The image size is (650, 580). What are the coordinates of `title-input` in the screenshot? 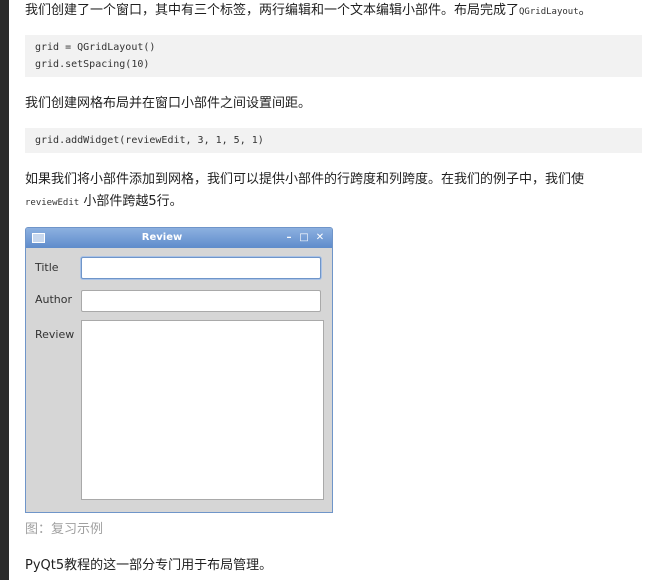 It's located at (201, 268).